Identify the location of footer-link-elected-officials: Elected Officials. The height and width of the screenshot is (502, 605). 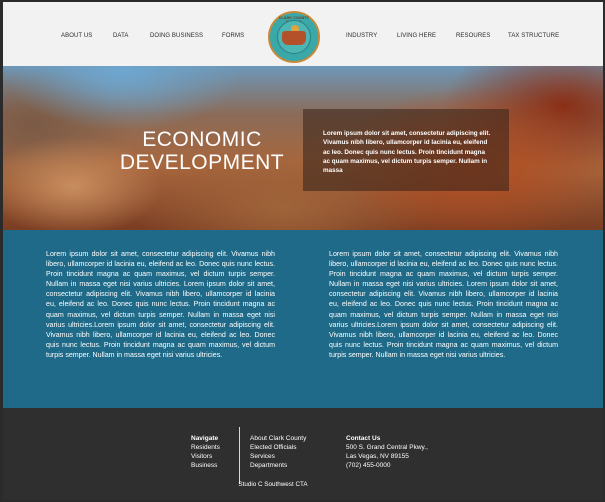
(278, 448).